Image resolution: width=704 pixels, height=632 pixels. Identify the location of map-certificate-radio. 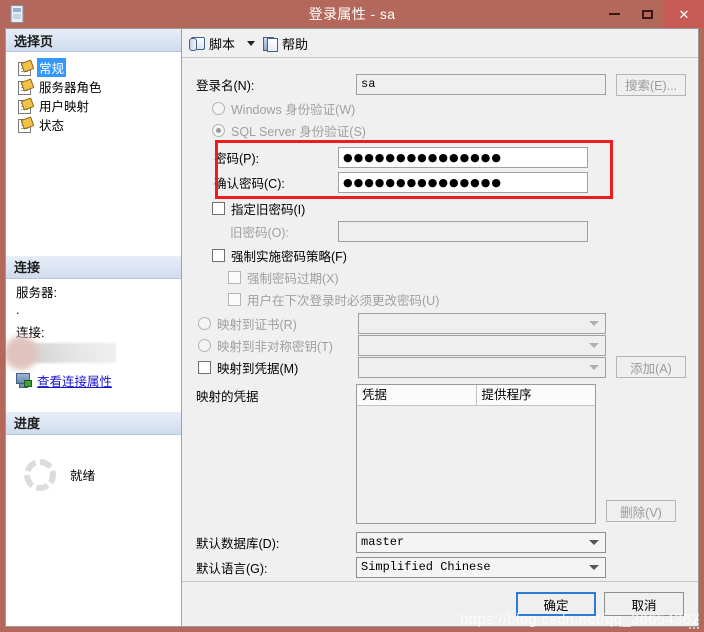
(204, 323).